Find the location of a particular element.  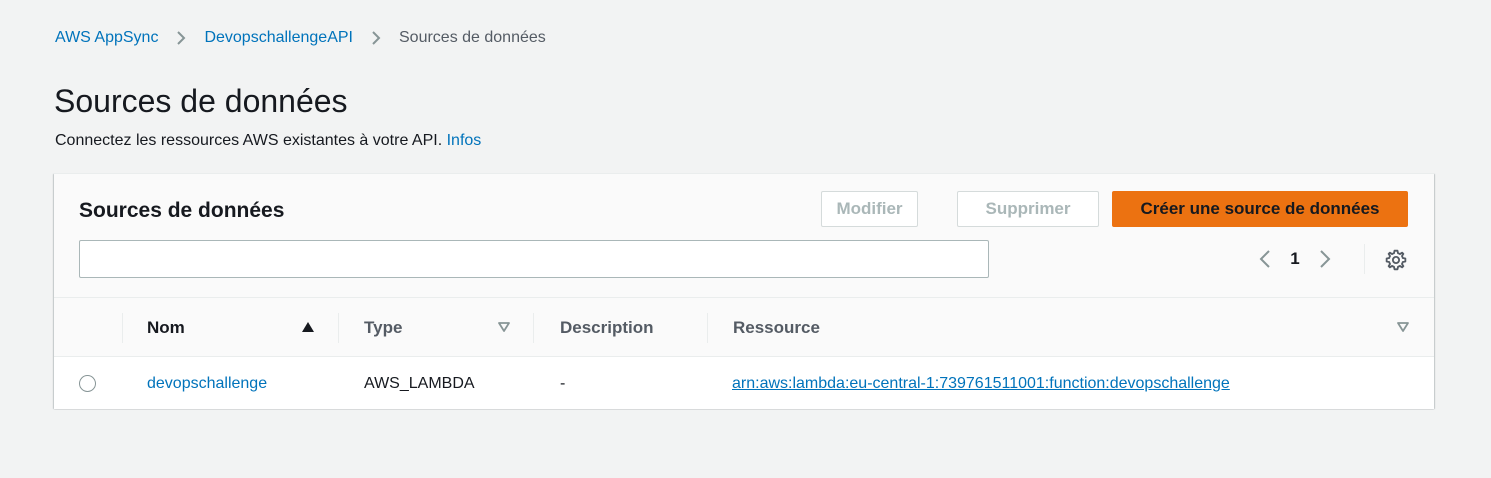

gear-icon is located at coordinates (1396, 260).